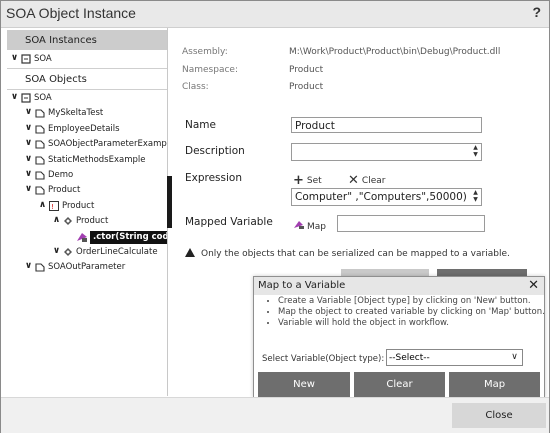 The height and width of the screenshot is (433, 550). I want to click on expression-value: Computer" ,"Computers",50000), so click(381, 197).